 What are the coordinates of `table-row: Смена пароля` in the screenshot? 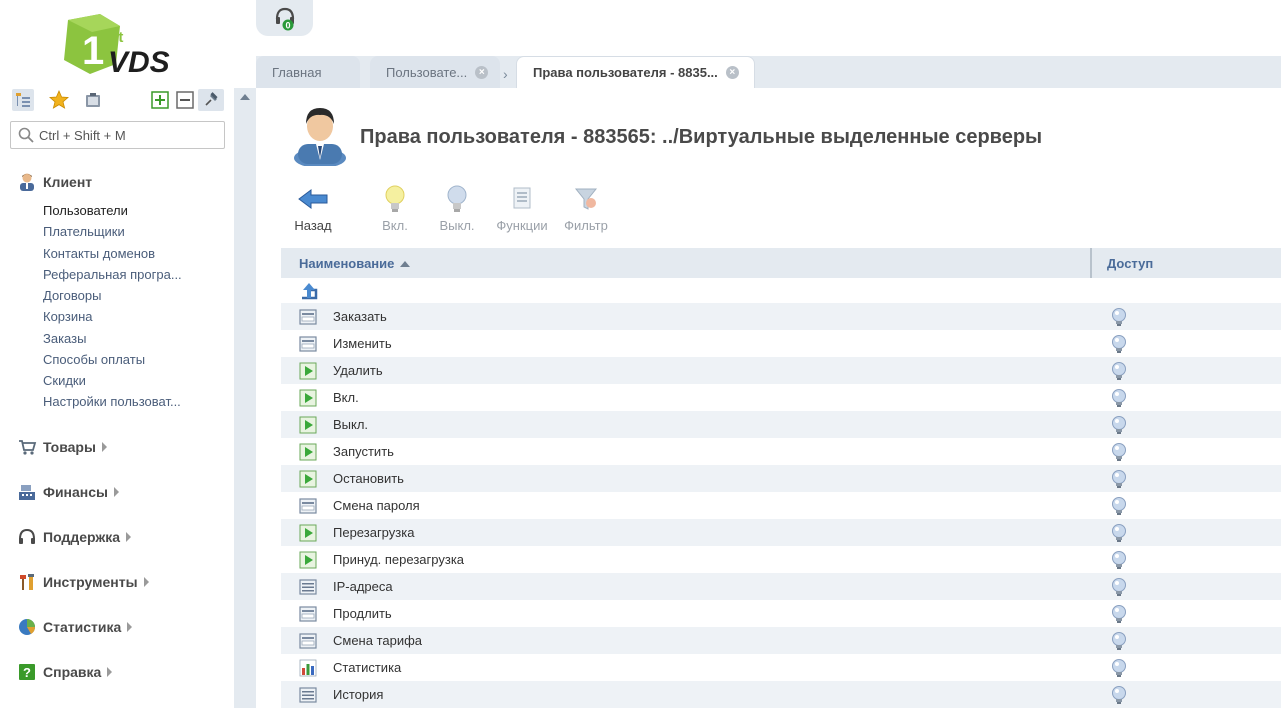 It's located at (781, 505).